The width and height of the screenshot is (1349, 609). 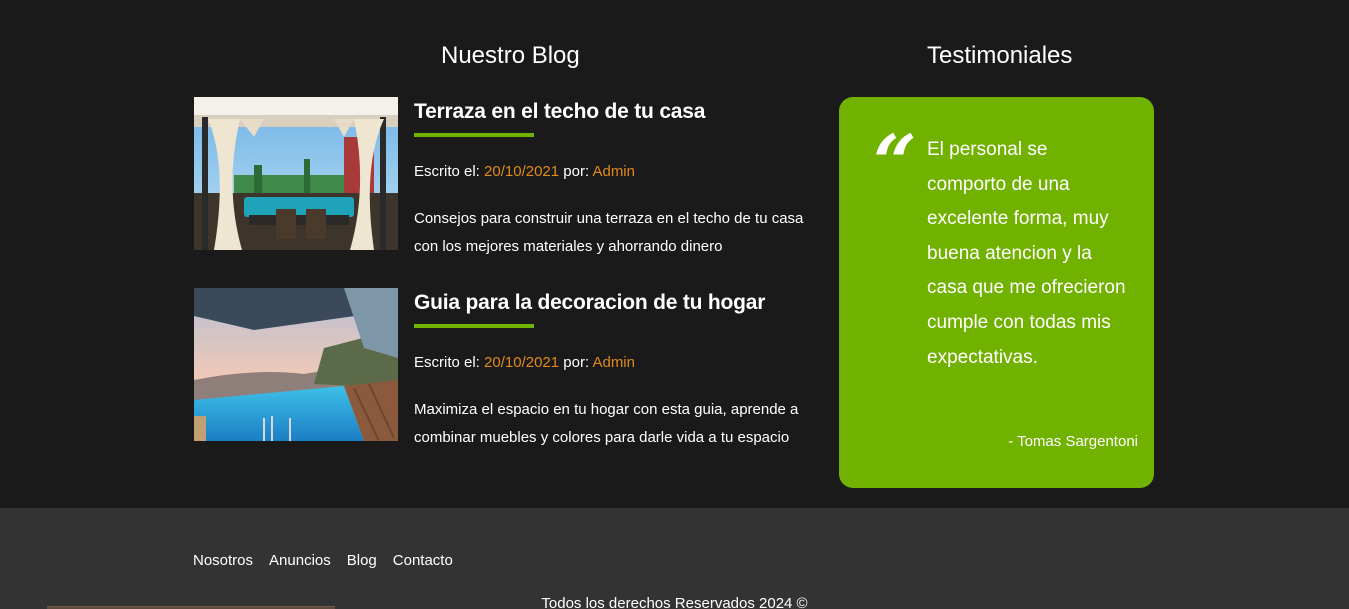 I want to click on testimonial-author: - Tomas Sargentoni, so click(x=1073, y=441).